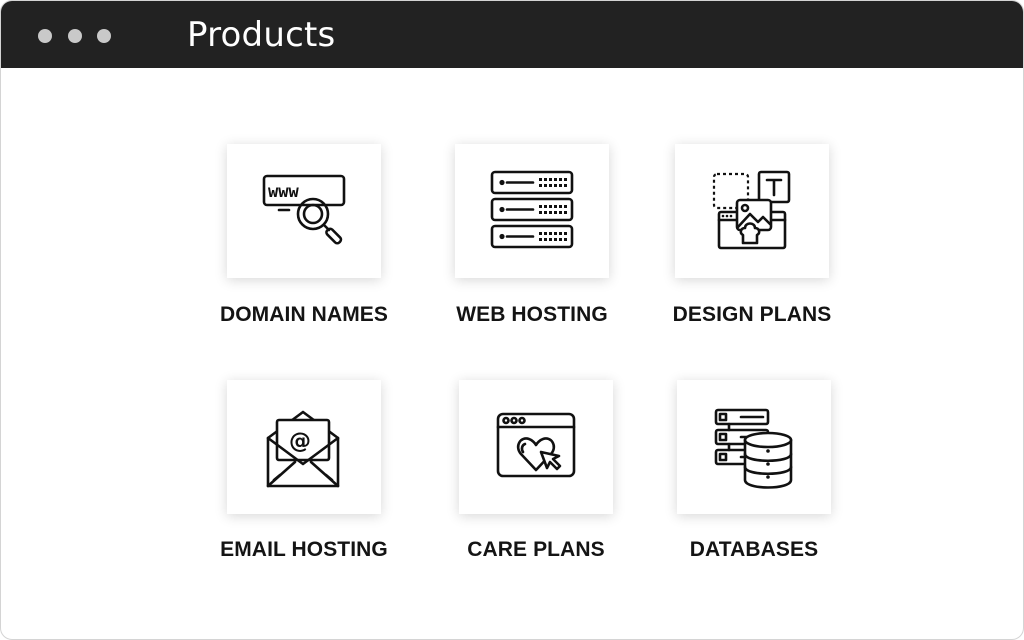 The image size is (1024, 640). I want to click on product-tile-web-hosting, so click(532, 211).